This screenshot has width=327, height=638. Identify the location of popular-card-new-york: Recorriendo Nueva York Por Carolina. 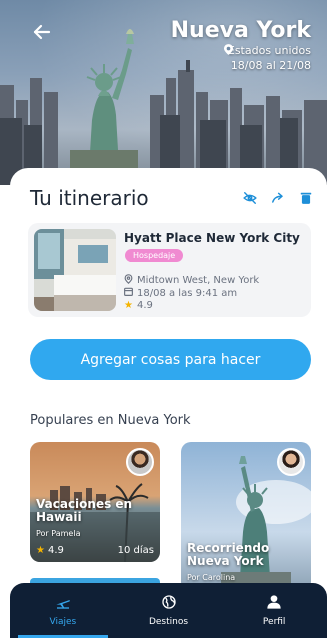
(246, 517).